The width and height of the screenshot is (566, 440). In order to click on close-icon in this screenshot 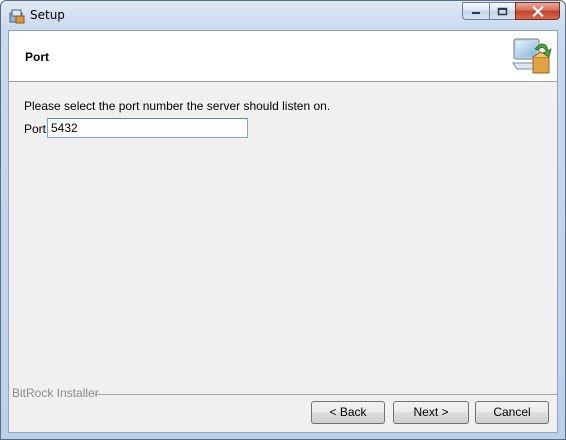, I will do `click(537, 11)`.